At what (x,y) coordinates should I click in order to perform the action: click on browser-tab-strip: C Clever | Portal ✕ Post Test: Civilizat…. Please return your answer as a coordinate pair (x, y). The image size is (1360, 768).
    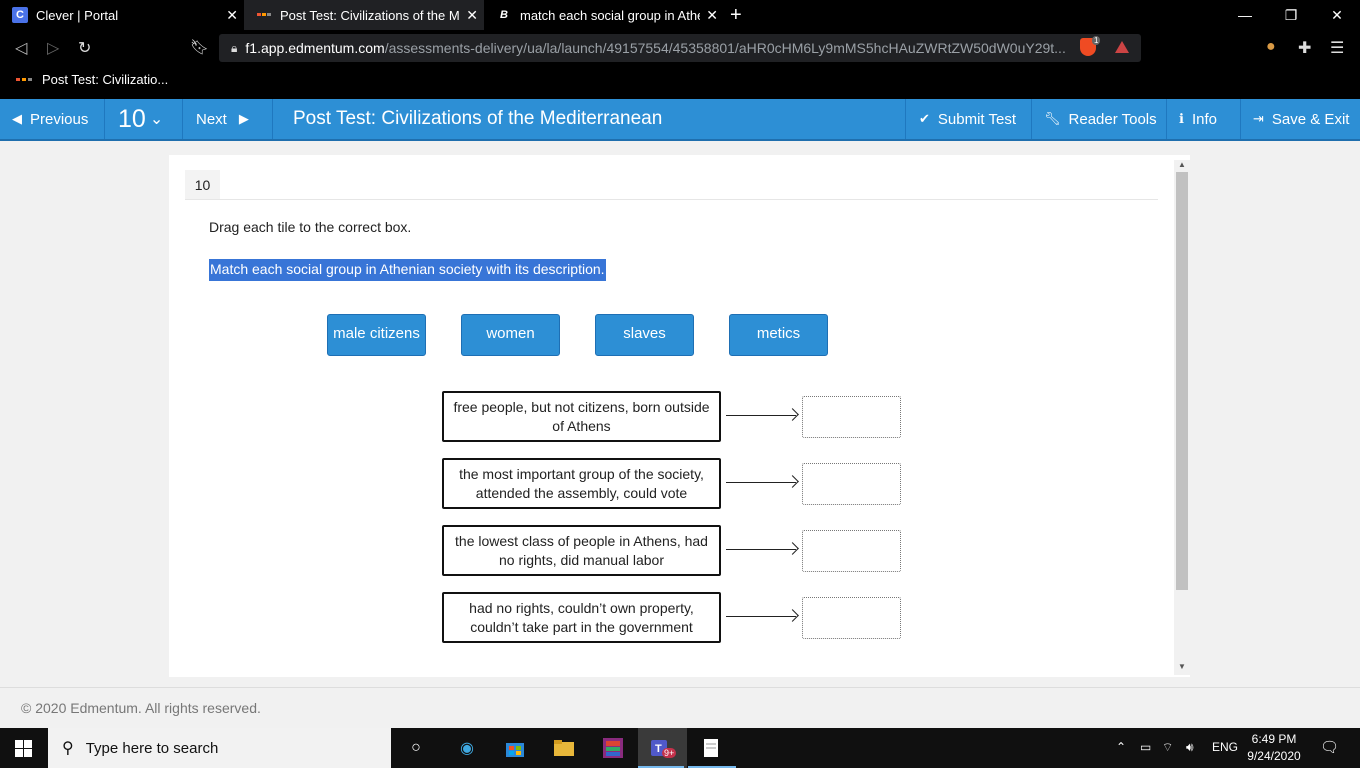
    Looking at the image, I should click on (680, 15).